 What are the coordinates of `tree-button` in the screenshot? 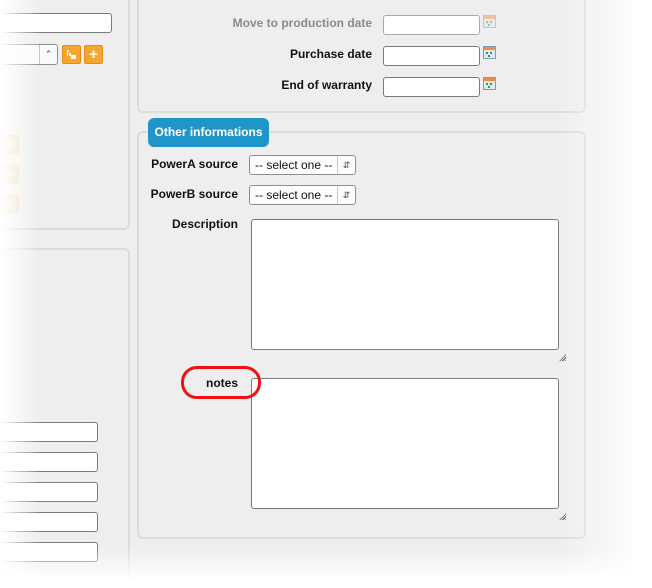 It's located at (71, 54).